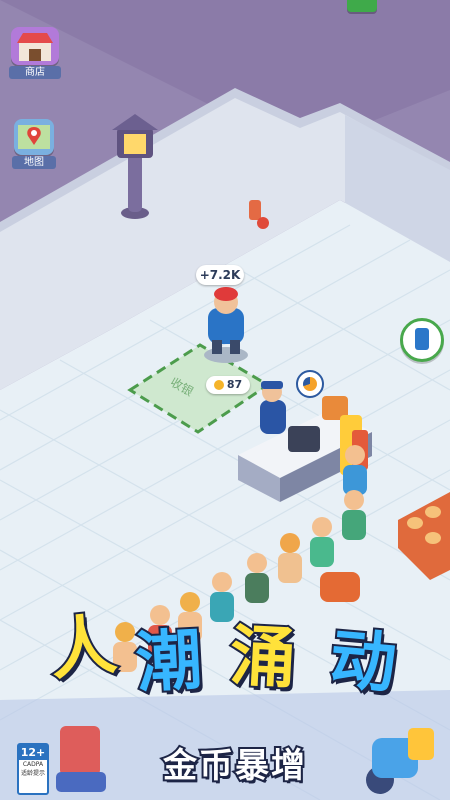 This screenshot has width=450, height=800. Describe the element at coordinates (363, 661) in the screenshot. I see `title-char-4: 动` at that location.